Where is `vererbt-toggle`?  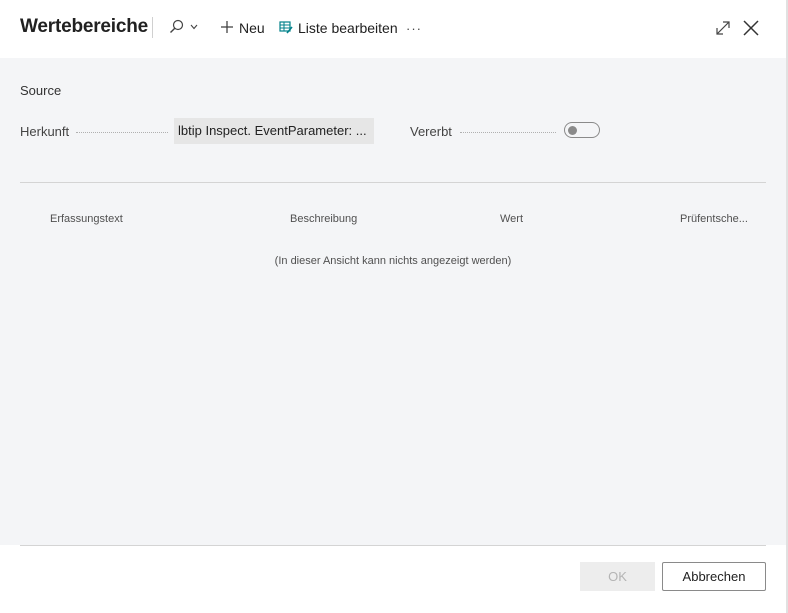
vererbt-toggle is located at coordinates (582, 130).